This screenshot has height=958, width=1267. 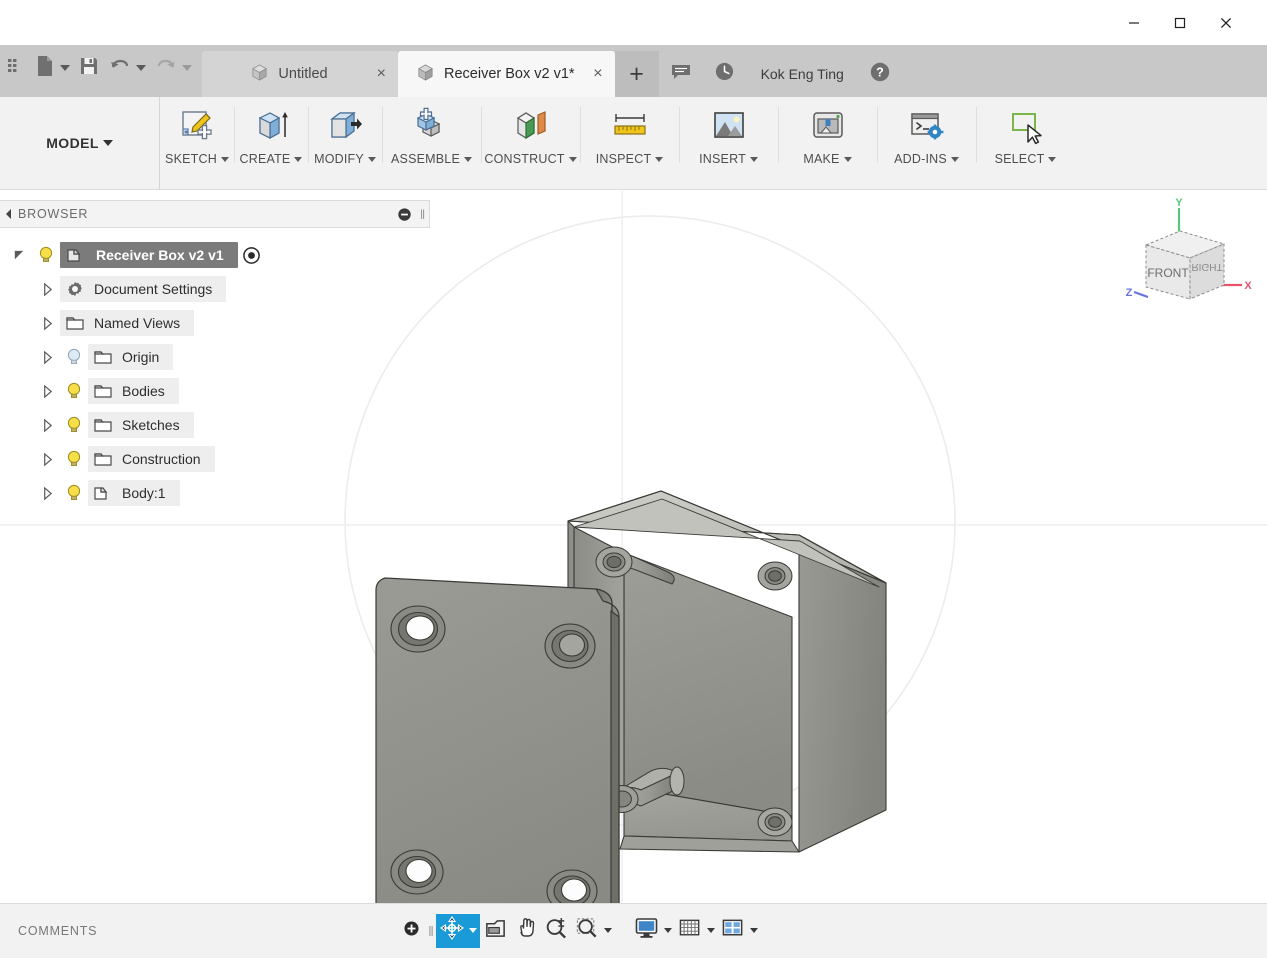 What do you see at coordinates (696, 931) in the screenshot?
I see `grid-snaps-button` at bounding box center [696, 931].